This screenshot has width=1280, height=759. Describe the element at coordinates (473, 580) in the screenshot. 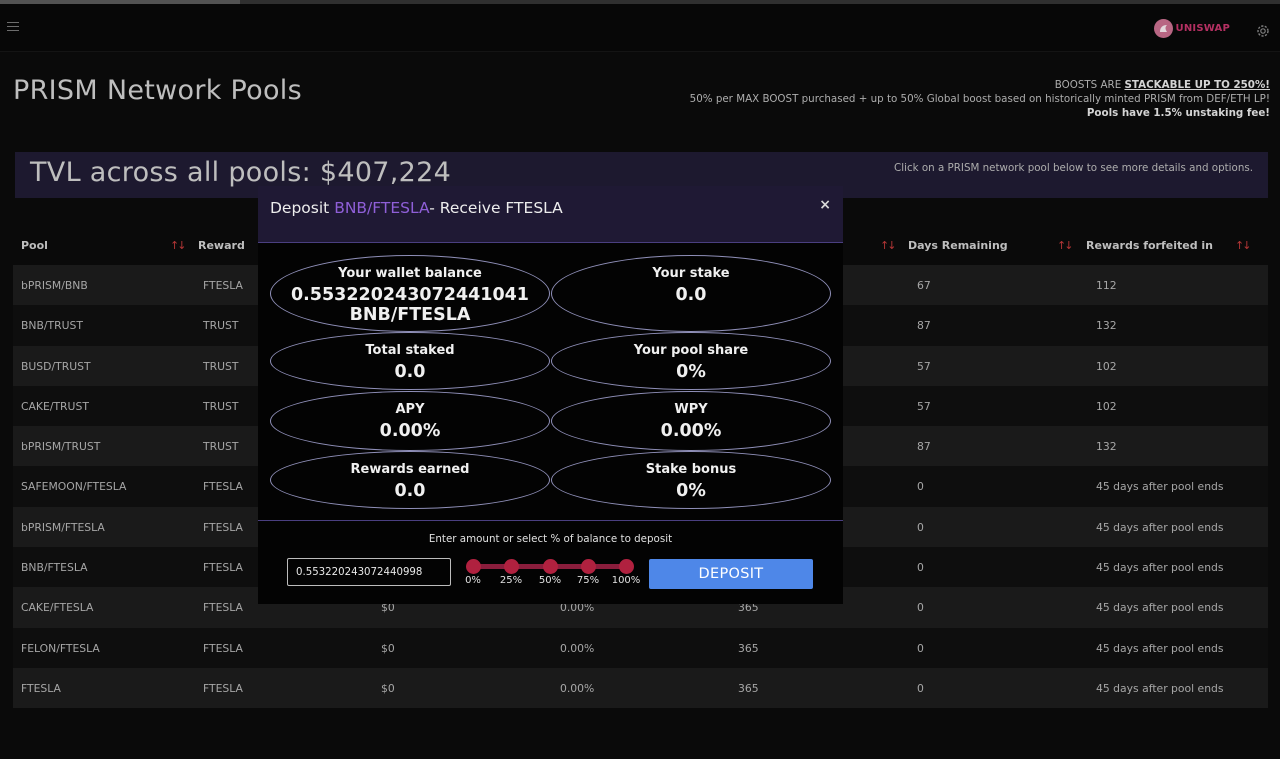

I see `slider-label: 0%` at that location.